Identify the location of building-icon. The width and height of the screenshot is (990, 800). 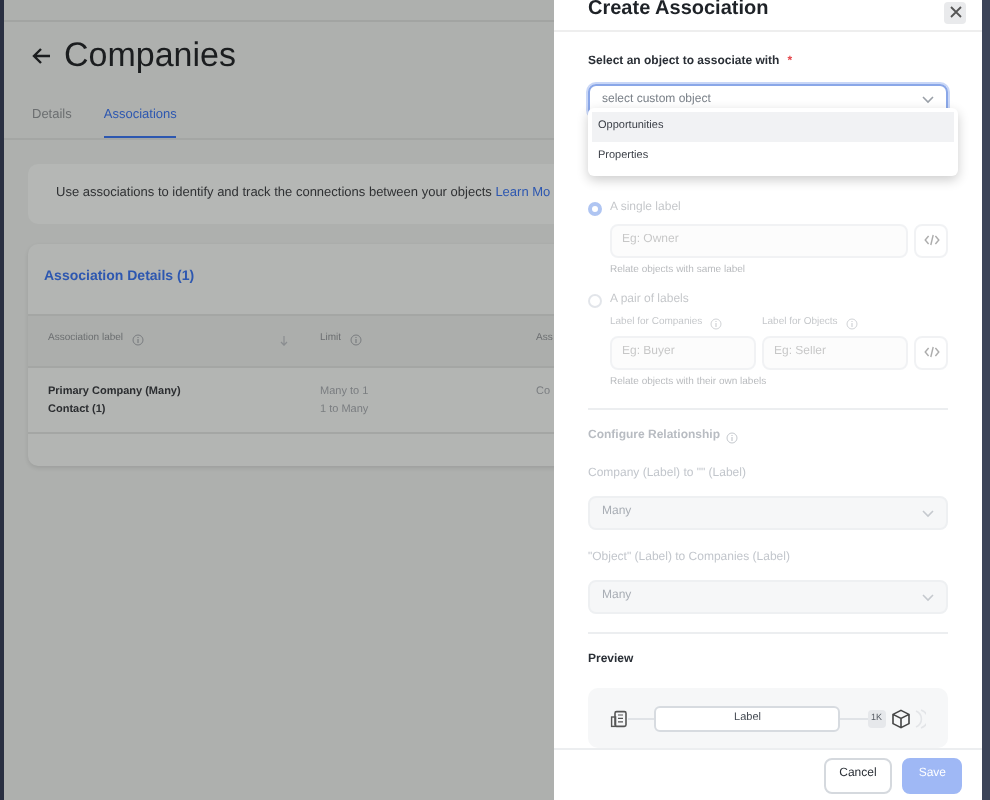
(619, 718).